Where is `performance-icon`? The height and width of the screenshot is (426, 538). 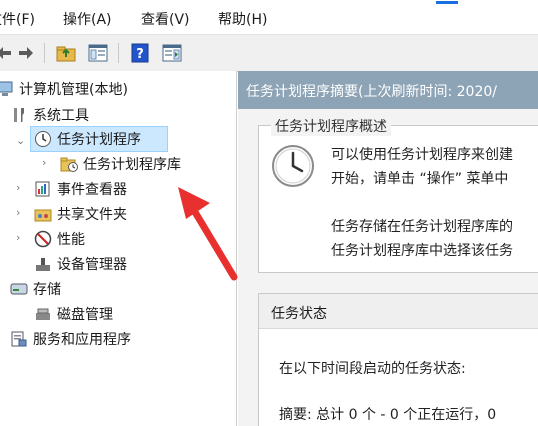
performance-icon is located at coordinates (43, 239).